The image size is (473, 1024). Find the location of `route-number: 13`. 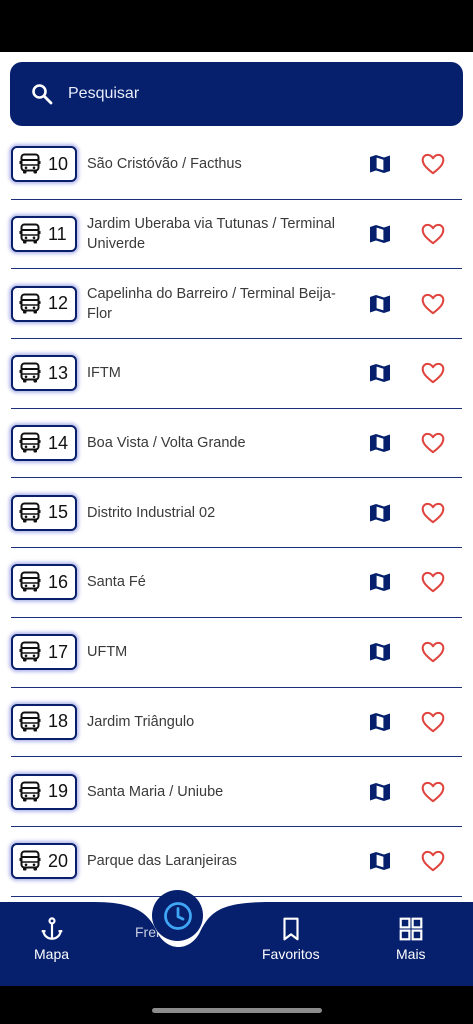

route-number: 13 is located at coordinates (58, 372).